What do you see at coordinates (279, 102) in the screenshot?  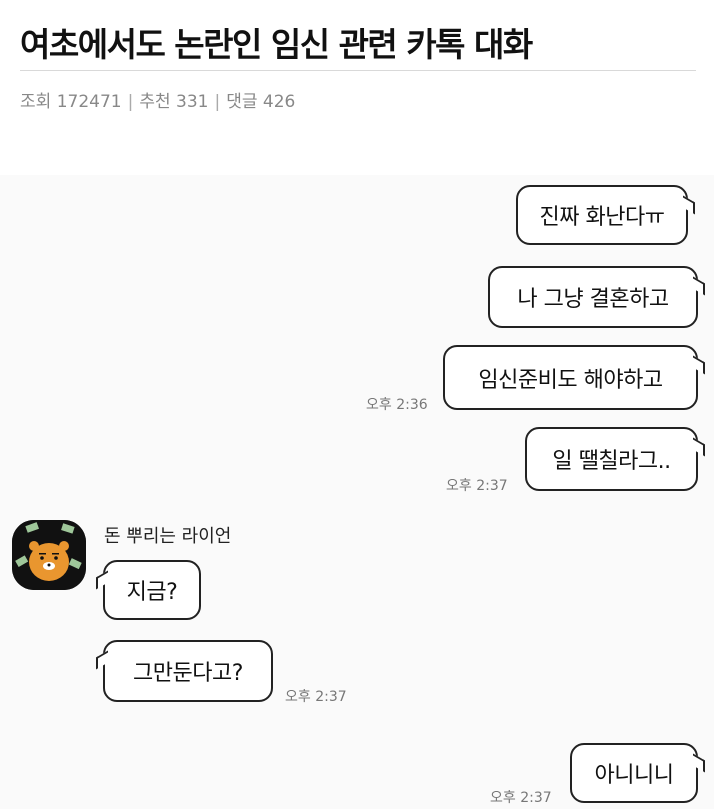 I see `comments-count: 426` at bounding box center [279, 102].